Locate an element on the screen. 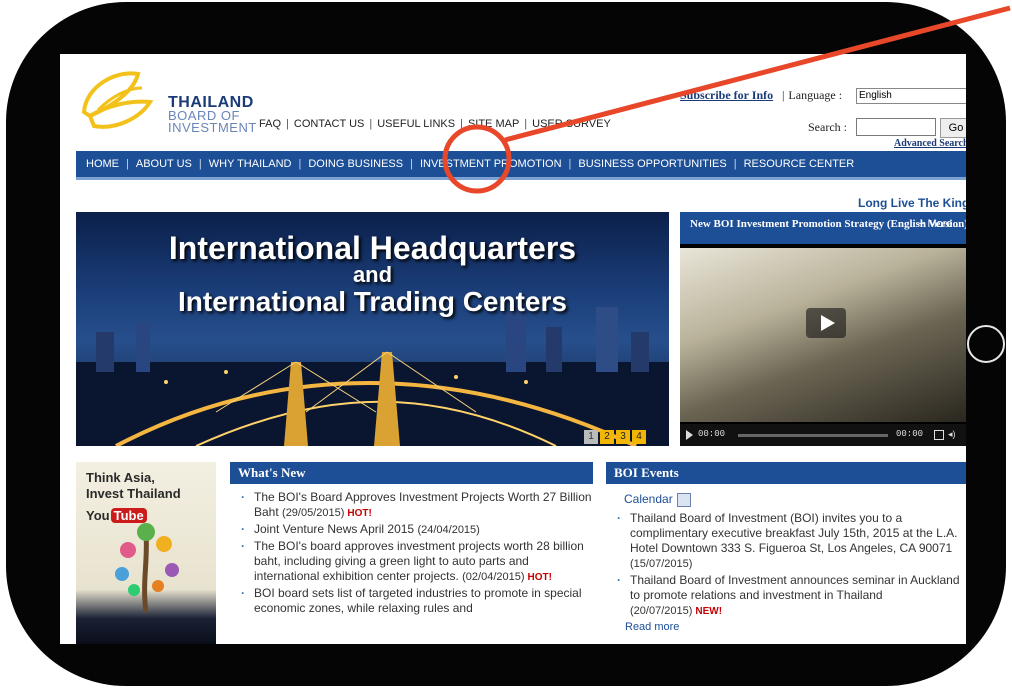 The width and height of the screenshot is (1012, 690). banner-title-line3: International Trading Centers is located at coordinates (372, 301).